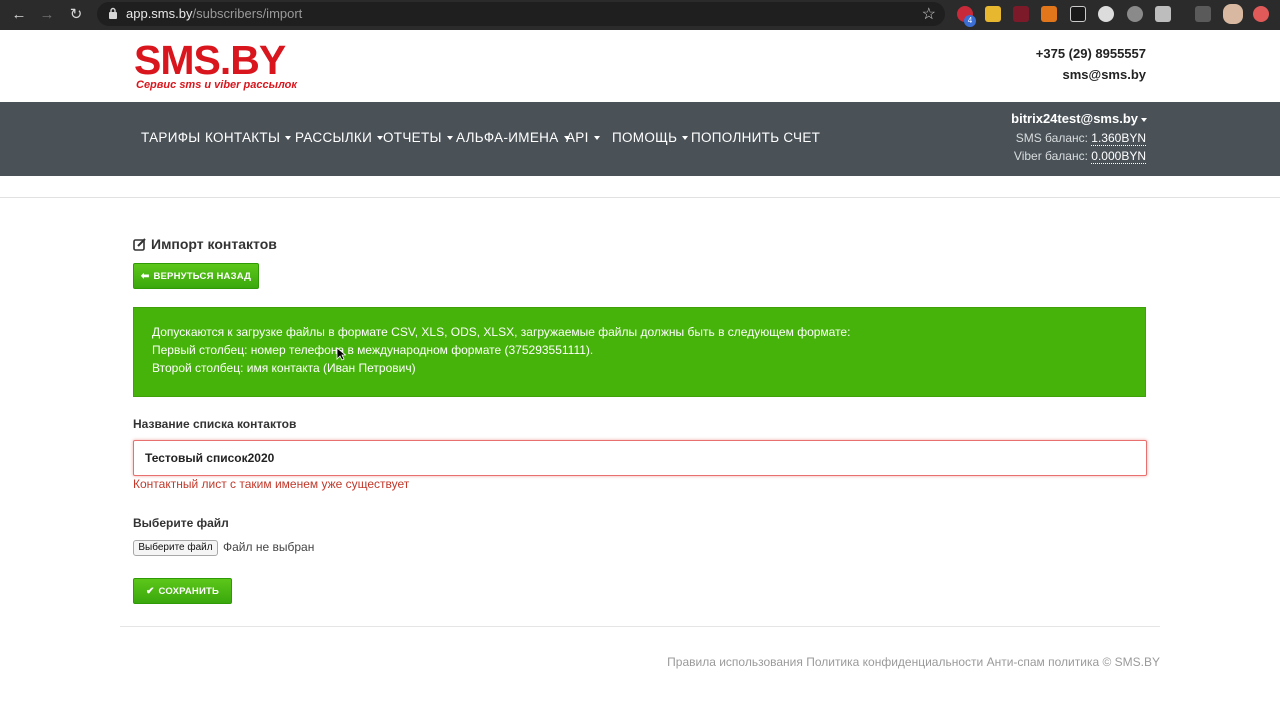 This screenshot has width=1280, height=720. I want to click on viber-balance-label: Viber баланс:, so click(1050, 156).